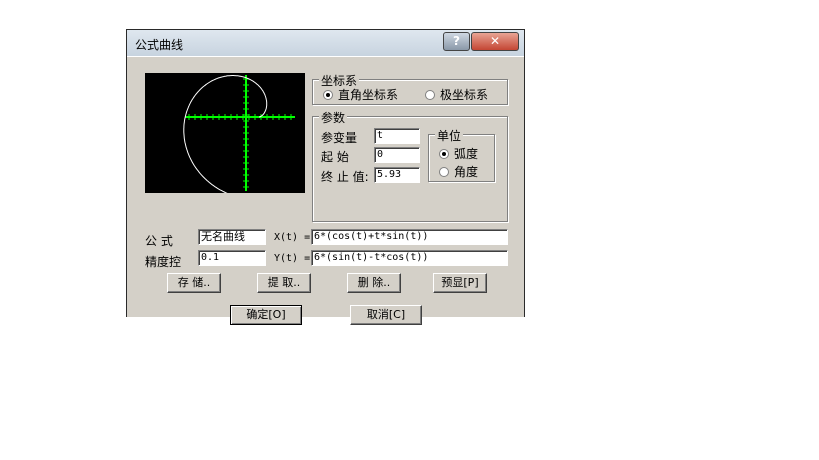  What do you see at coordinates (368, 95) in the screenshot?
I see `radio-cartesian-label: 直角坐标系` at bounding box center [368, 95].